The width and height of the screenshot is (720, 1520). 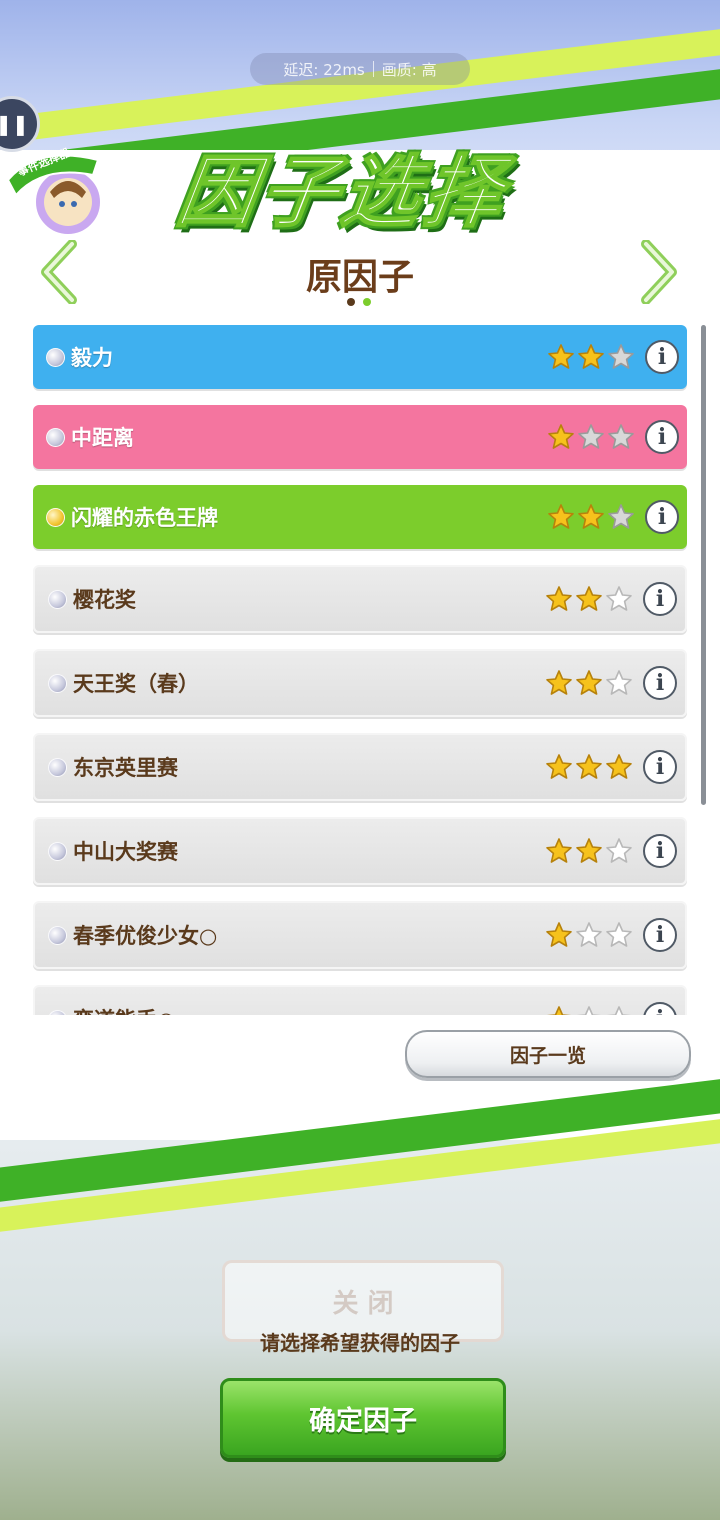 I want to click on selection-hint: 请选择希望获得的因子, so click(x=360, y=1343).